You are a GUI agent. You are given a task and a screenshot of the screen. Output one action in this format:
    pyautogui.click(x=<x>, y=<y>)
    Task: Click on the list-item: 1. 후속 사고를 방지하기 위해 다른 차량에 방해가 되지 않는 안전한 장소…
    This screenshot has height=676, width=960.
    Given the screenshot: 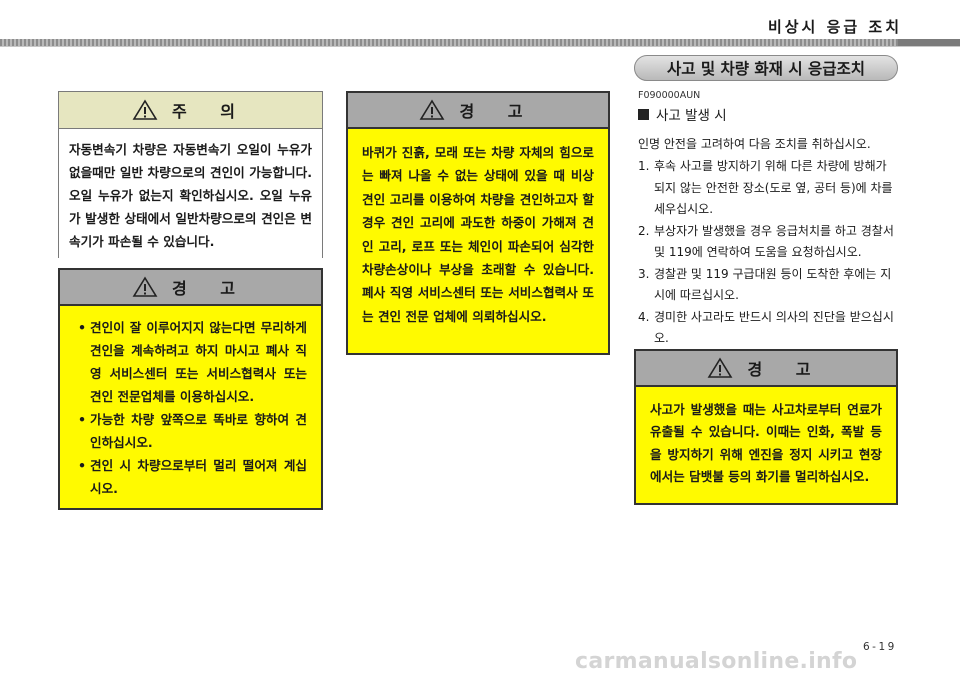 What is the action you would take?
    pyautogui.click(x=769, y=188)
    